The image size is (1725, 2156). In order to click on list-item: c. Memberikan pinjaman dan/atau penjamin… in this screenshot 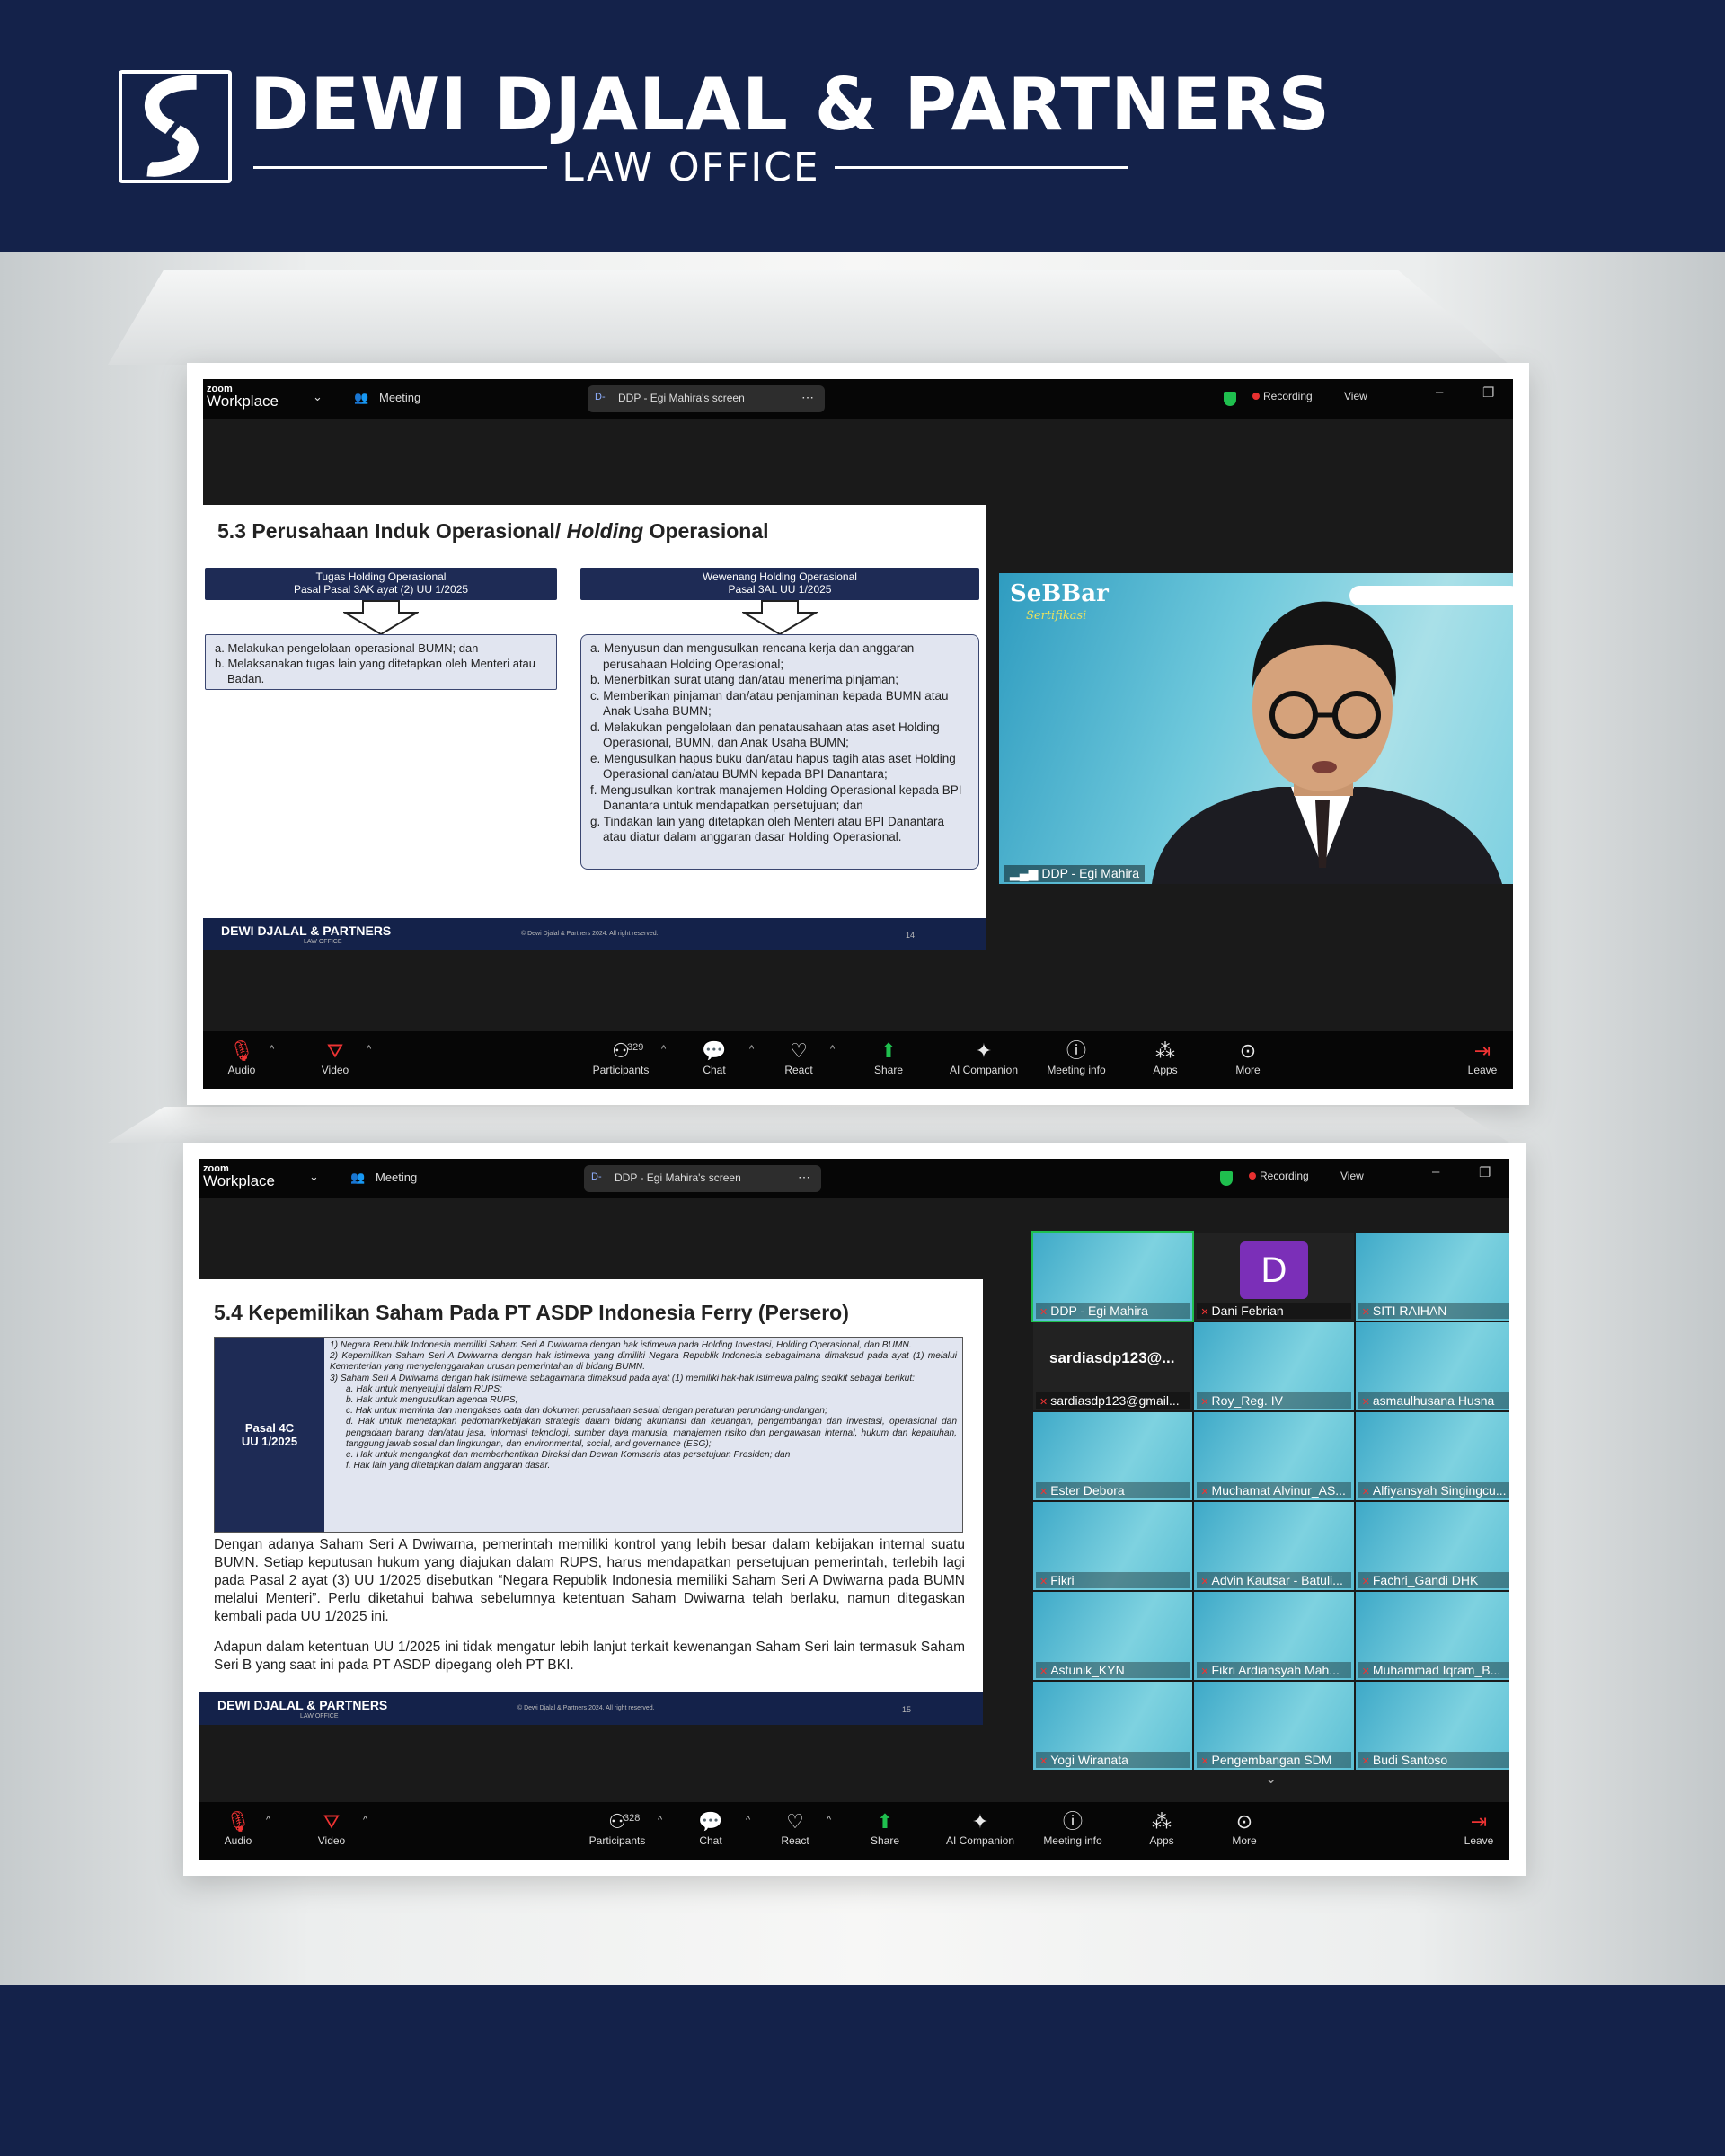, I will do `click(769, 703)`.